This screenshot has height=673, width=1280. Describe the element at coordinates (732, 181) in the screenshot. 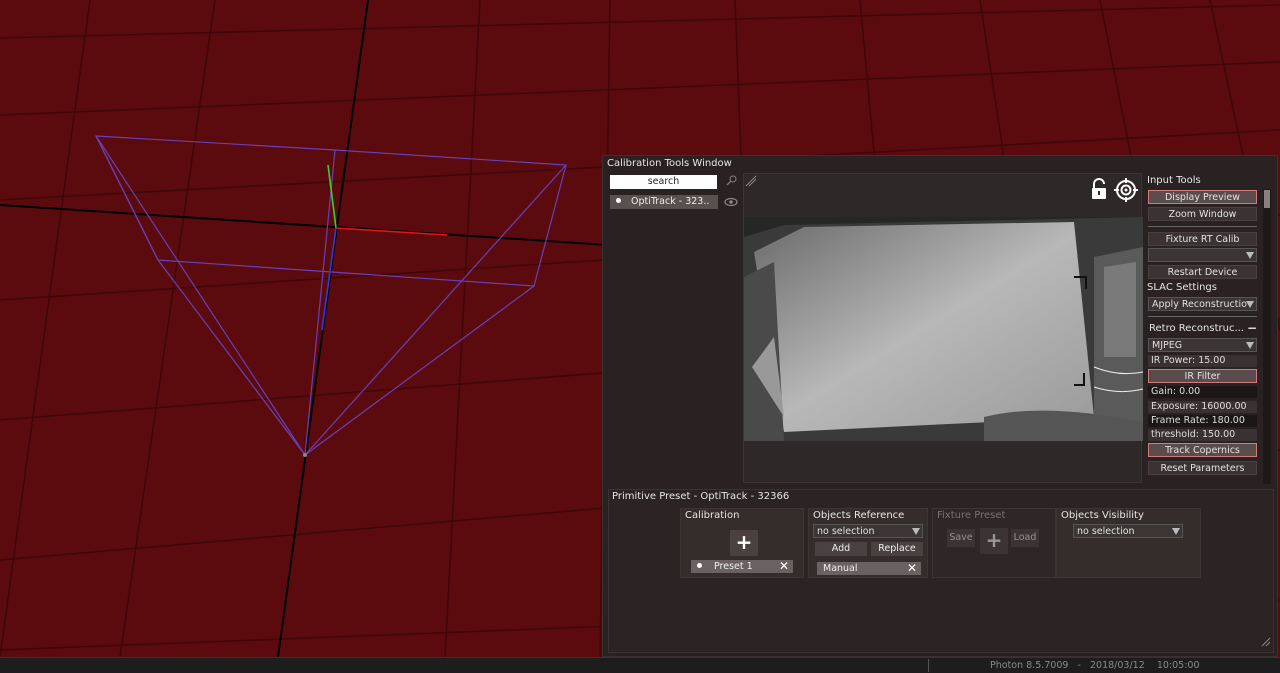

I see `search-icon` at that location.